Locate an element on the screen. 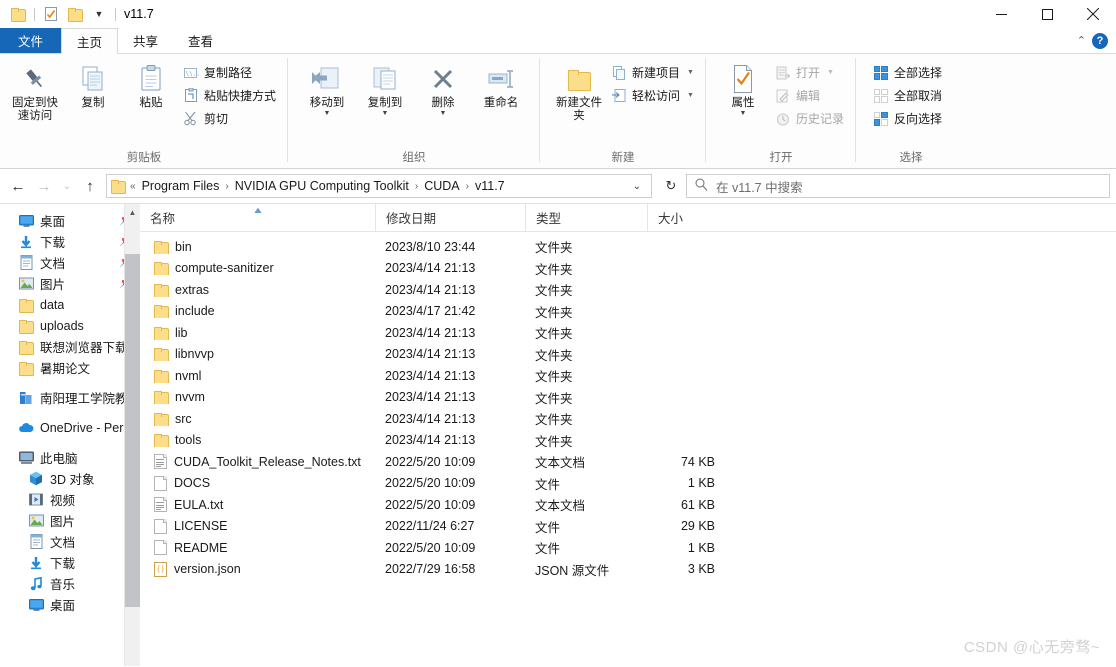 Image resolution: width=1116 pixels, height=667 pixels. table-row: nvvm 2023/4/14 21:13 文件夹 is located at coordinates (628, 398).